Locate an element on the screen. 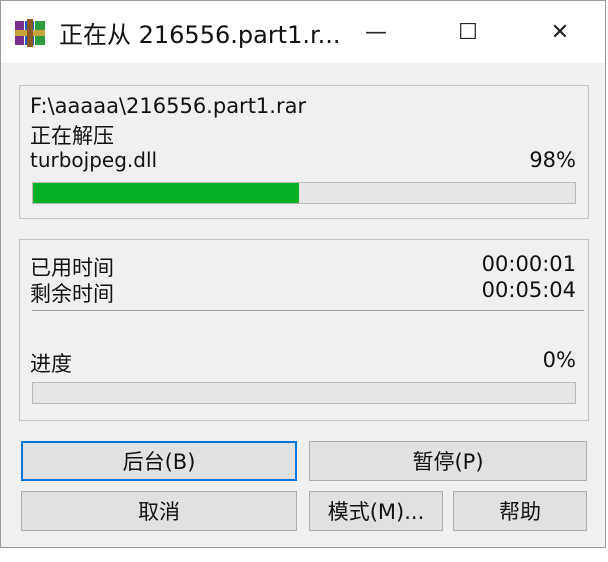 The width and height of the screenshot is (608, 562). help-button: 帮助 is located at coordinates (520, 511).